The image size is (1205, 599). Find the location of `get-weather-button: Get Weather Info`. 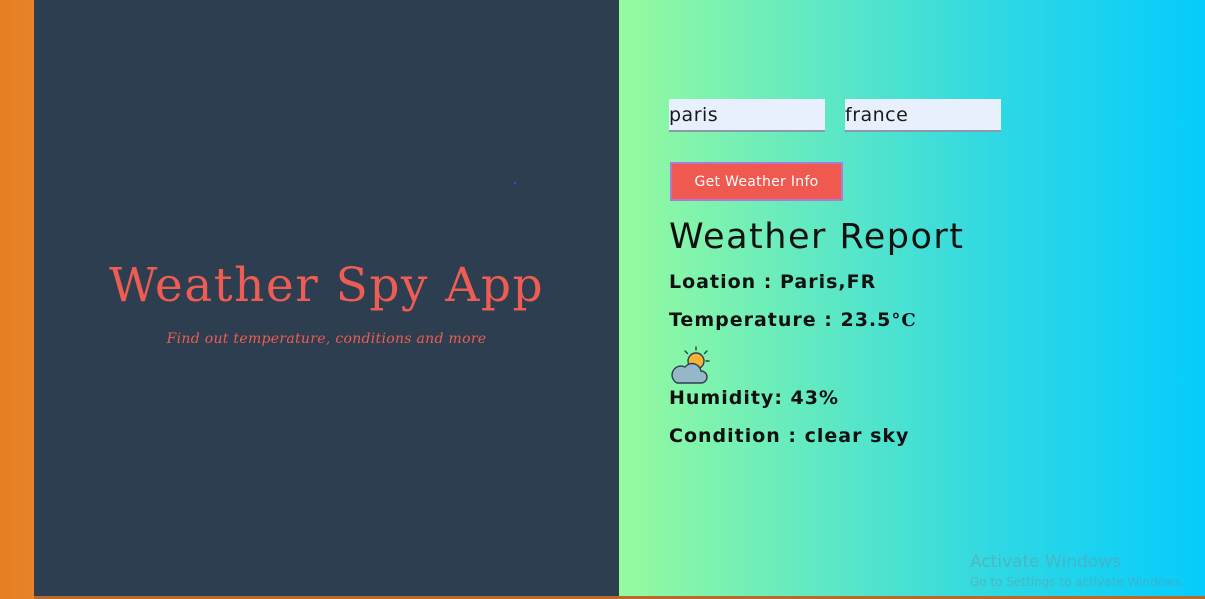

get-weather-button: Get Weather Info is located at coordinates (756, 181).